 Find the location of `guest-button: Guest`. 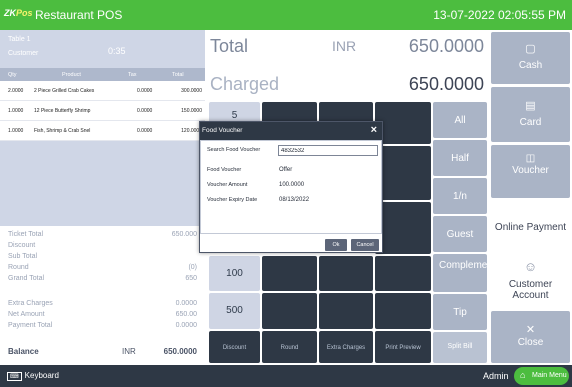

guest-button: Guest is located at coordinates (460, 234).